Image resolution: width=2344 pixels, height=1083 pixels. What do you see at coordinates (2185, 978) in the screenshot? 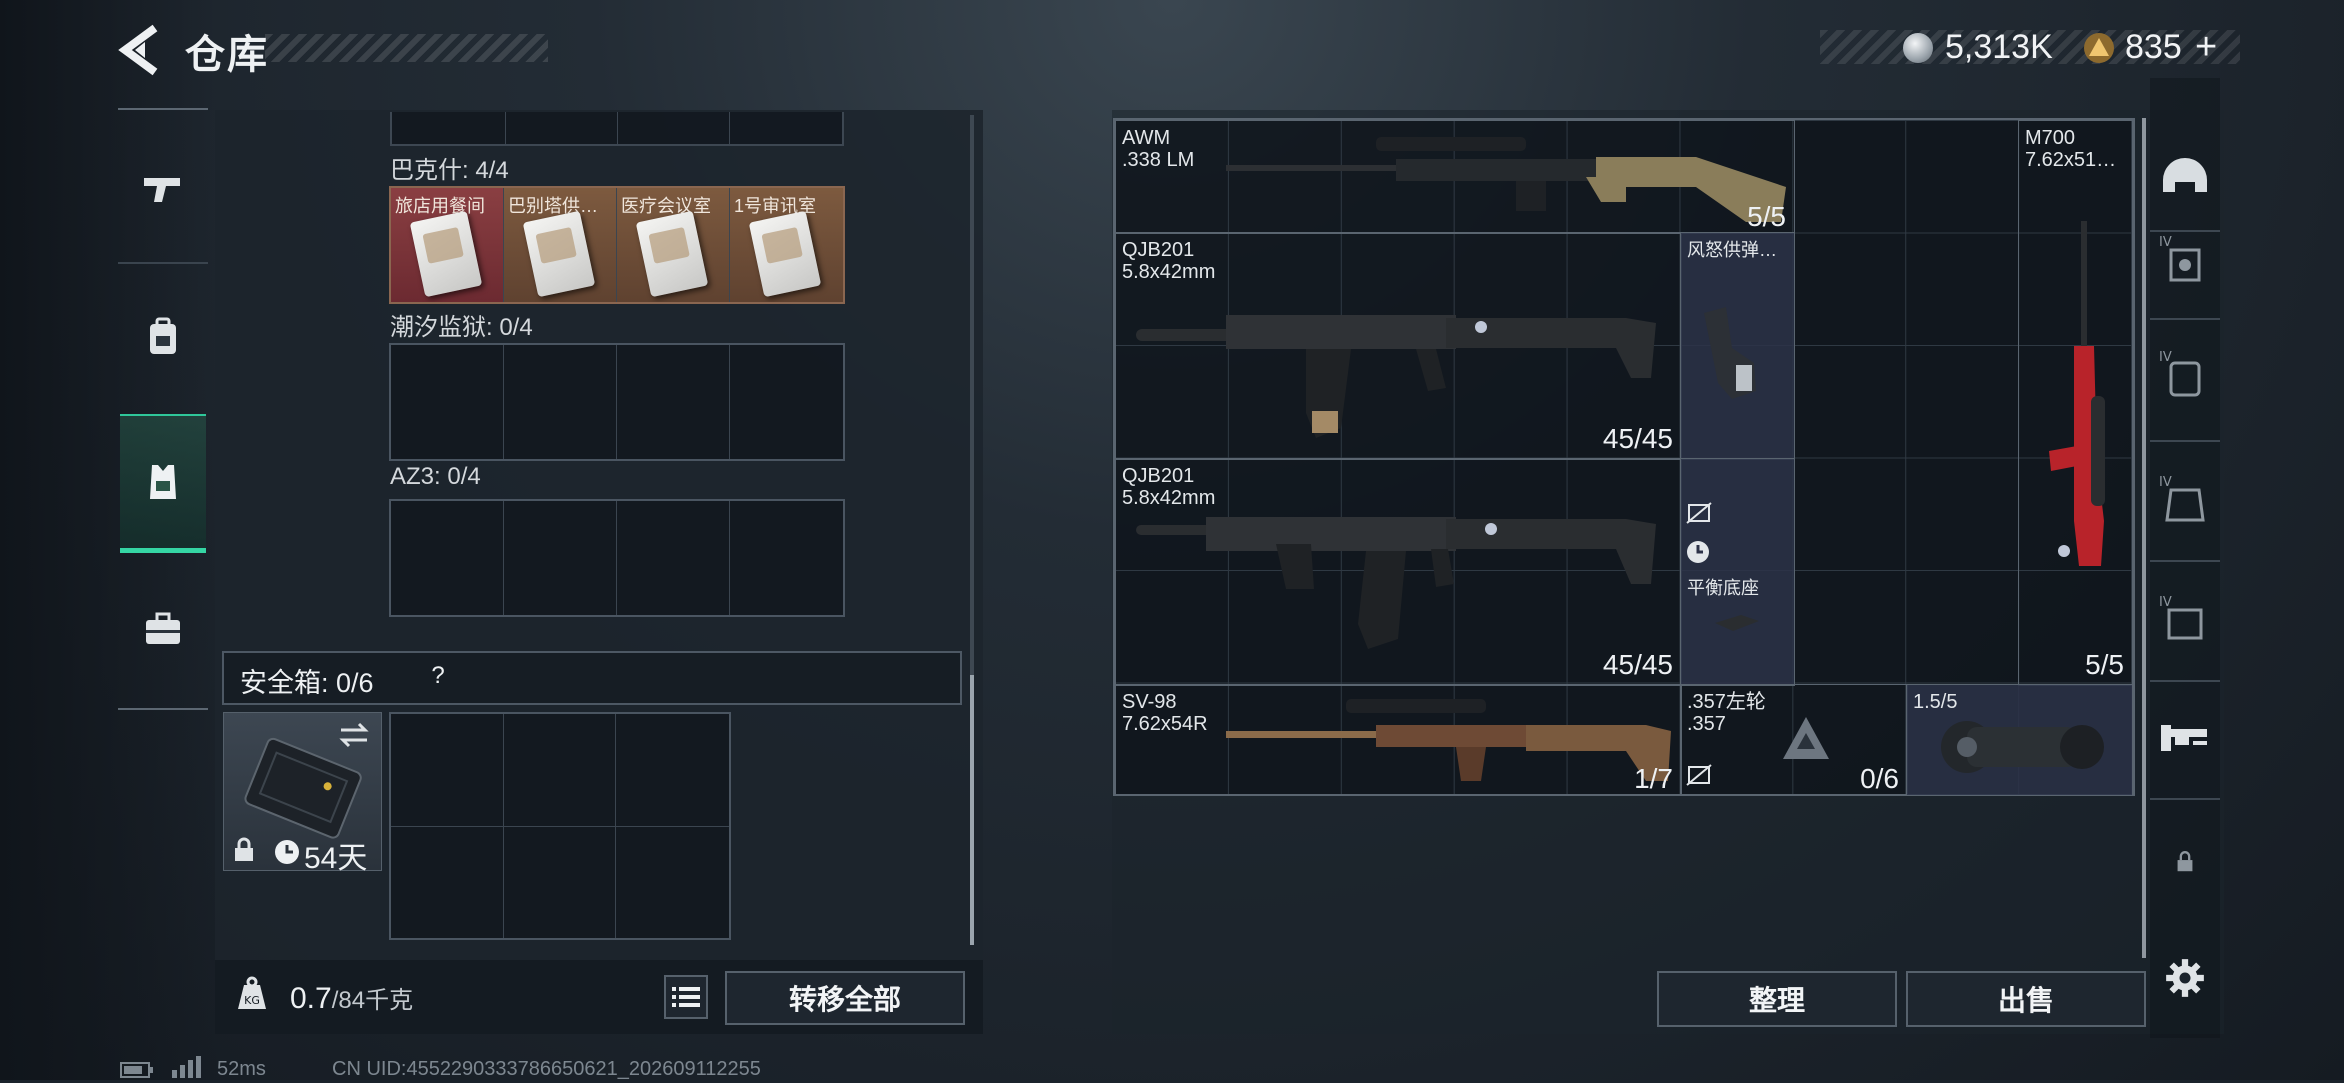
I see `settings-button` at bounding box center [2185, 978].